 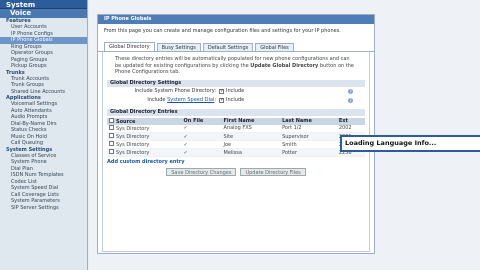 I want to click on tab-global-files: Global Files, so click(x=274, y=47).